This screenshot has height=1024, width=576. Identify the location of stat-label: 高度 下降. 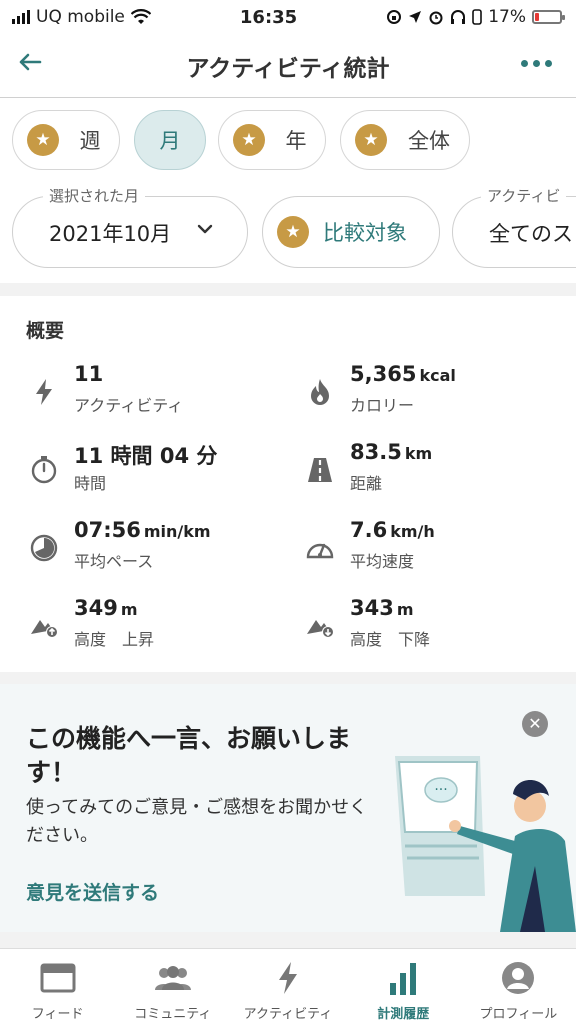
(390, 639).